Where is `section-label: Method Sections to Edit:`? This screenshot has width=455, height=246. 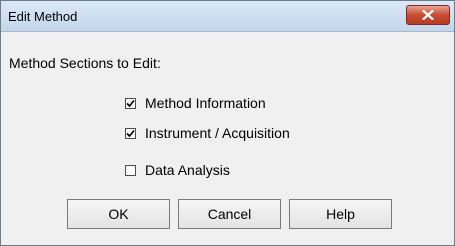
section-label: Method Sections to Edit: is located at coordinates (85, 63).